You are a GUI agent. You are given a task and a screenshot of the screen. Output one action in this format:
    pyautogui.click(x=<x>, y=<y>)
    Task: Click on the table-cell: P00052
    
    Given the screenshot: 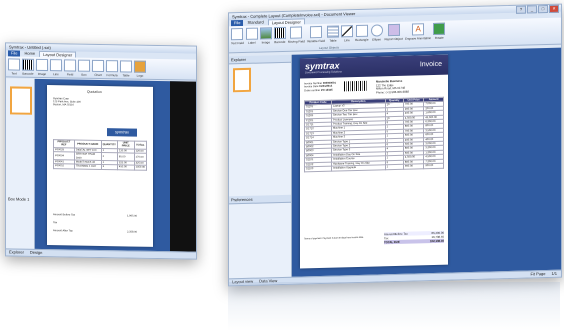 What is the action you would take?
    pyautogui.click(x=64, y=166)
    